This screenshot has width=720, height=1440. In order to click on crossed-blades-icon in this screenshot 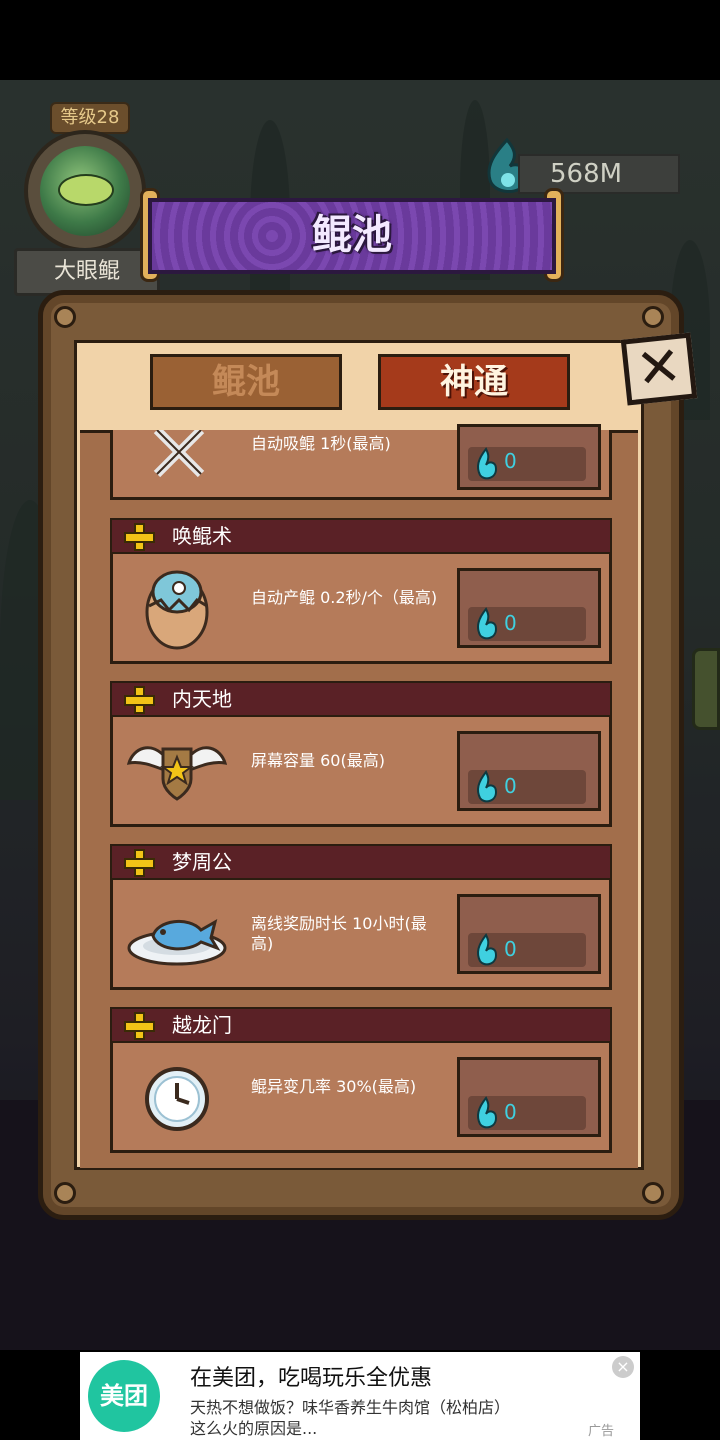, I will do `click(179, 454)`.